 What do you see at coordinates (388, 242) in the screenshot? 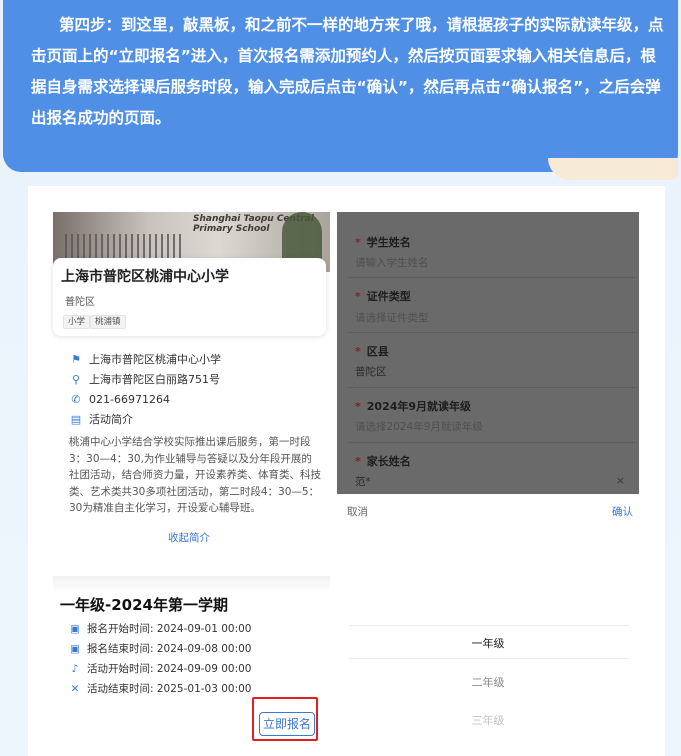
I see `field-label-text: 学生姓名` at bounding box center [388, 242].